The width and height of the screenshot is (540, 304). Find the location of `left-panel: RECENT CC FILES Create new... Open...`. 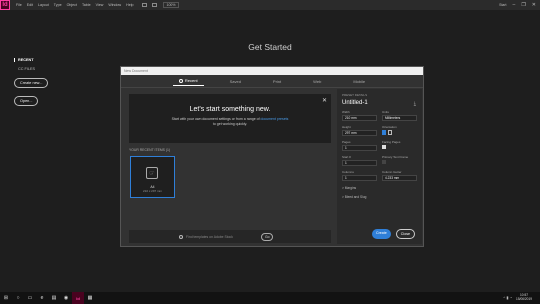

left-panel: RECENT CC FILES Create new... Open... is located at coordinates (44, 82).